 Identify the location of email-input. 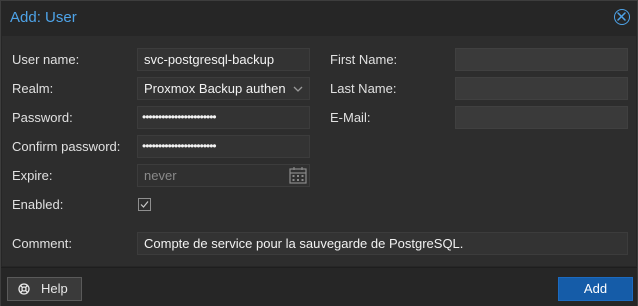
(541, 117).